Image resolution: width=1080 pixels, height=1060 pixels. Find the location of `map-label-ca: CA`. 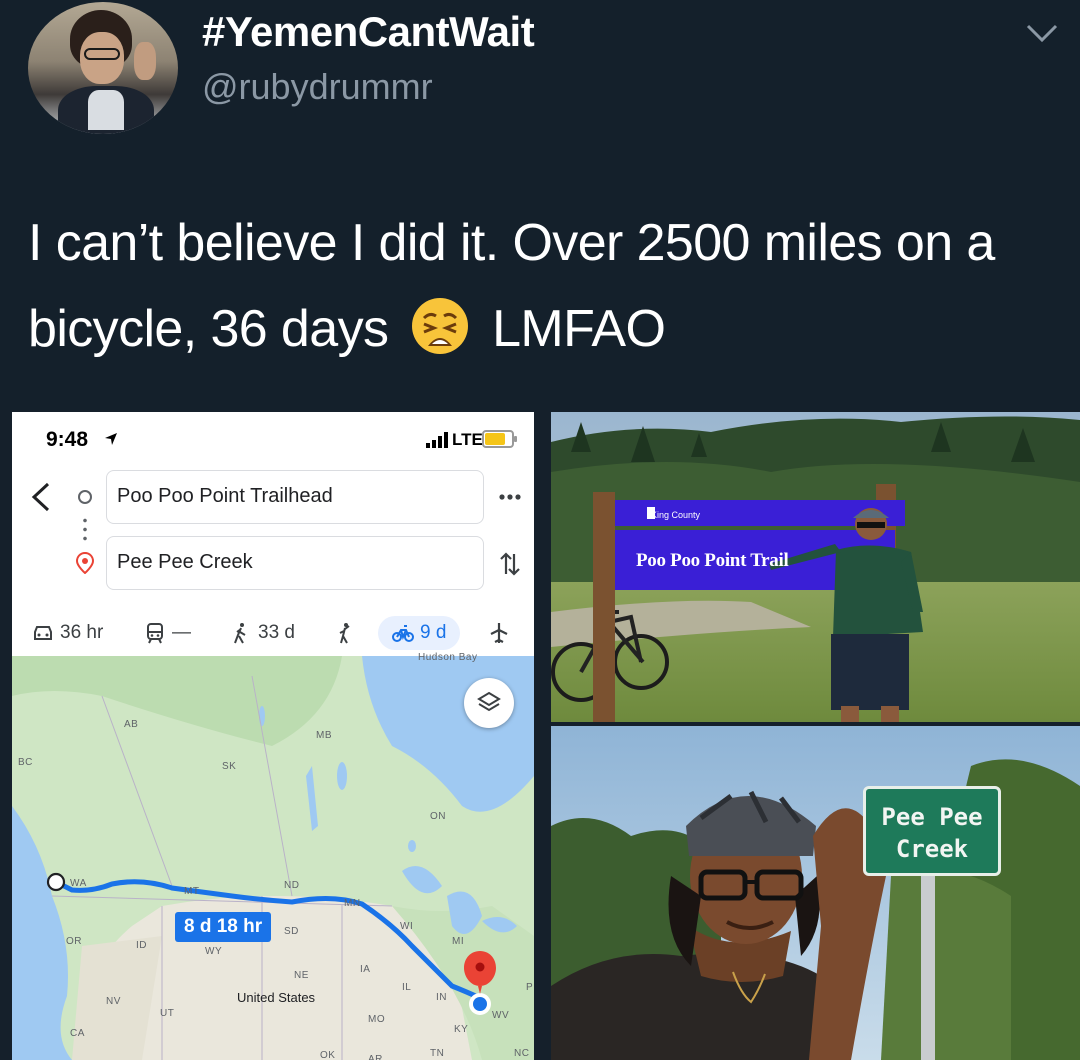

map-label-ca: CA is located at coordinates (77, 1033).